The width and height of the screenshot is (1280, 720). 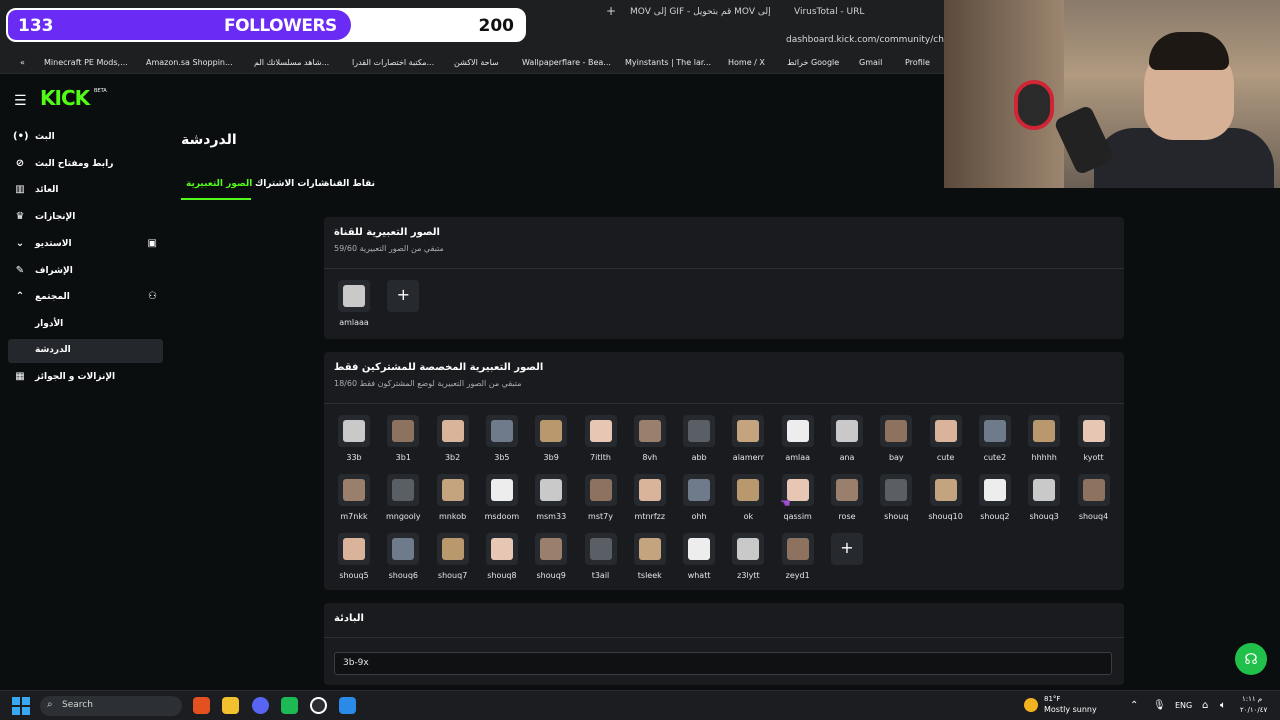 What do you see at coordinates (917, 62) in the screenshot?
I see `bookmark-item: Profile` at bounding box center [917, 62].